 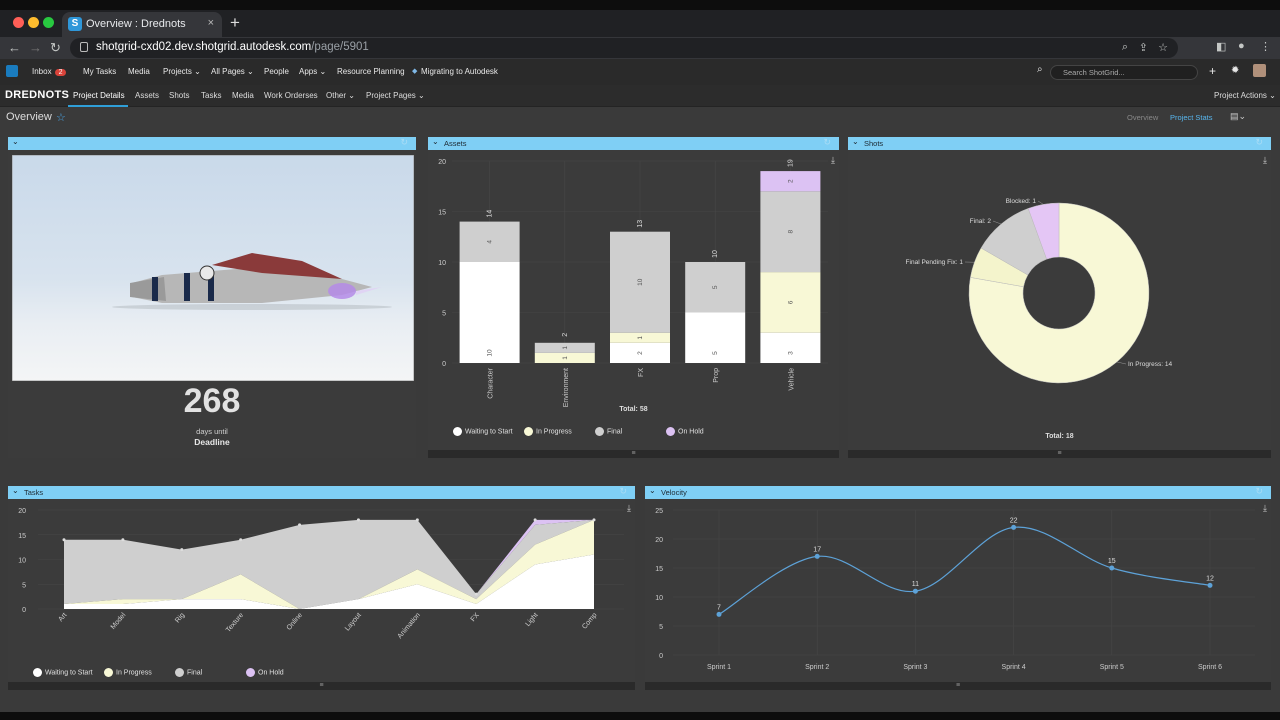 I want to click on nav-my-tasks: My Tasks, so click(x=99, y=71).